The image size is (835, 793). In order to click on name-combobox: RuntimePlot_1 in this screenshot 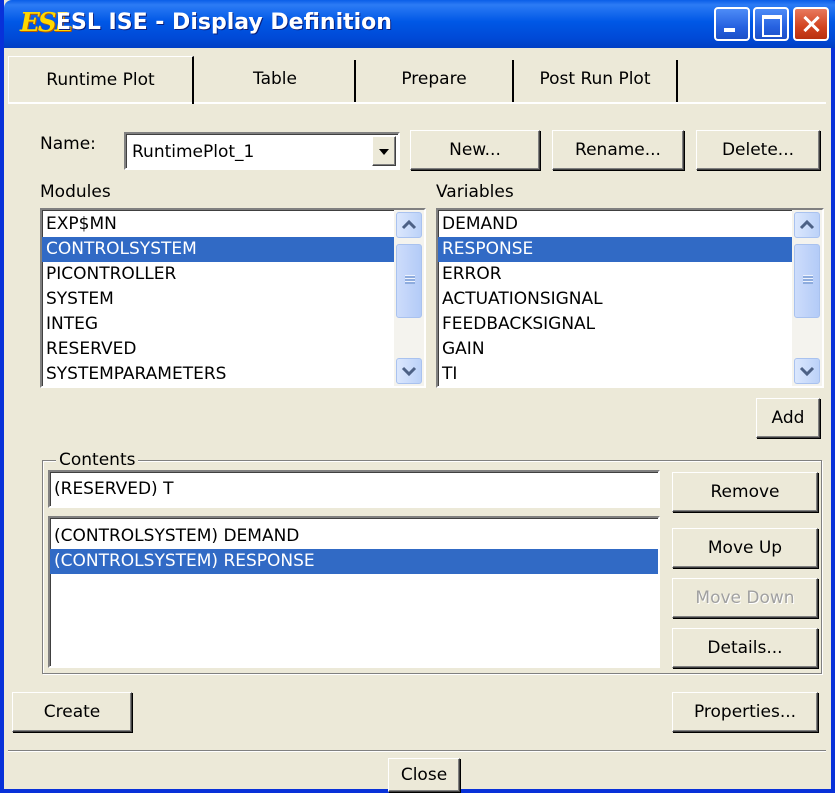, I will do `click(262, 151)`.